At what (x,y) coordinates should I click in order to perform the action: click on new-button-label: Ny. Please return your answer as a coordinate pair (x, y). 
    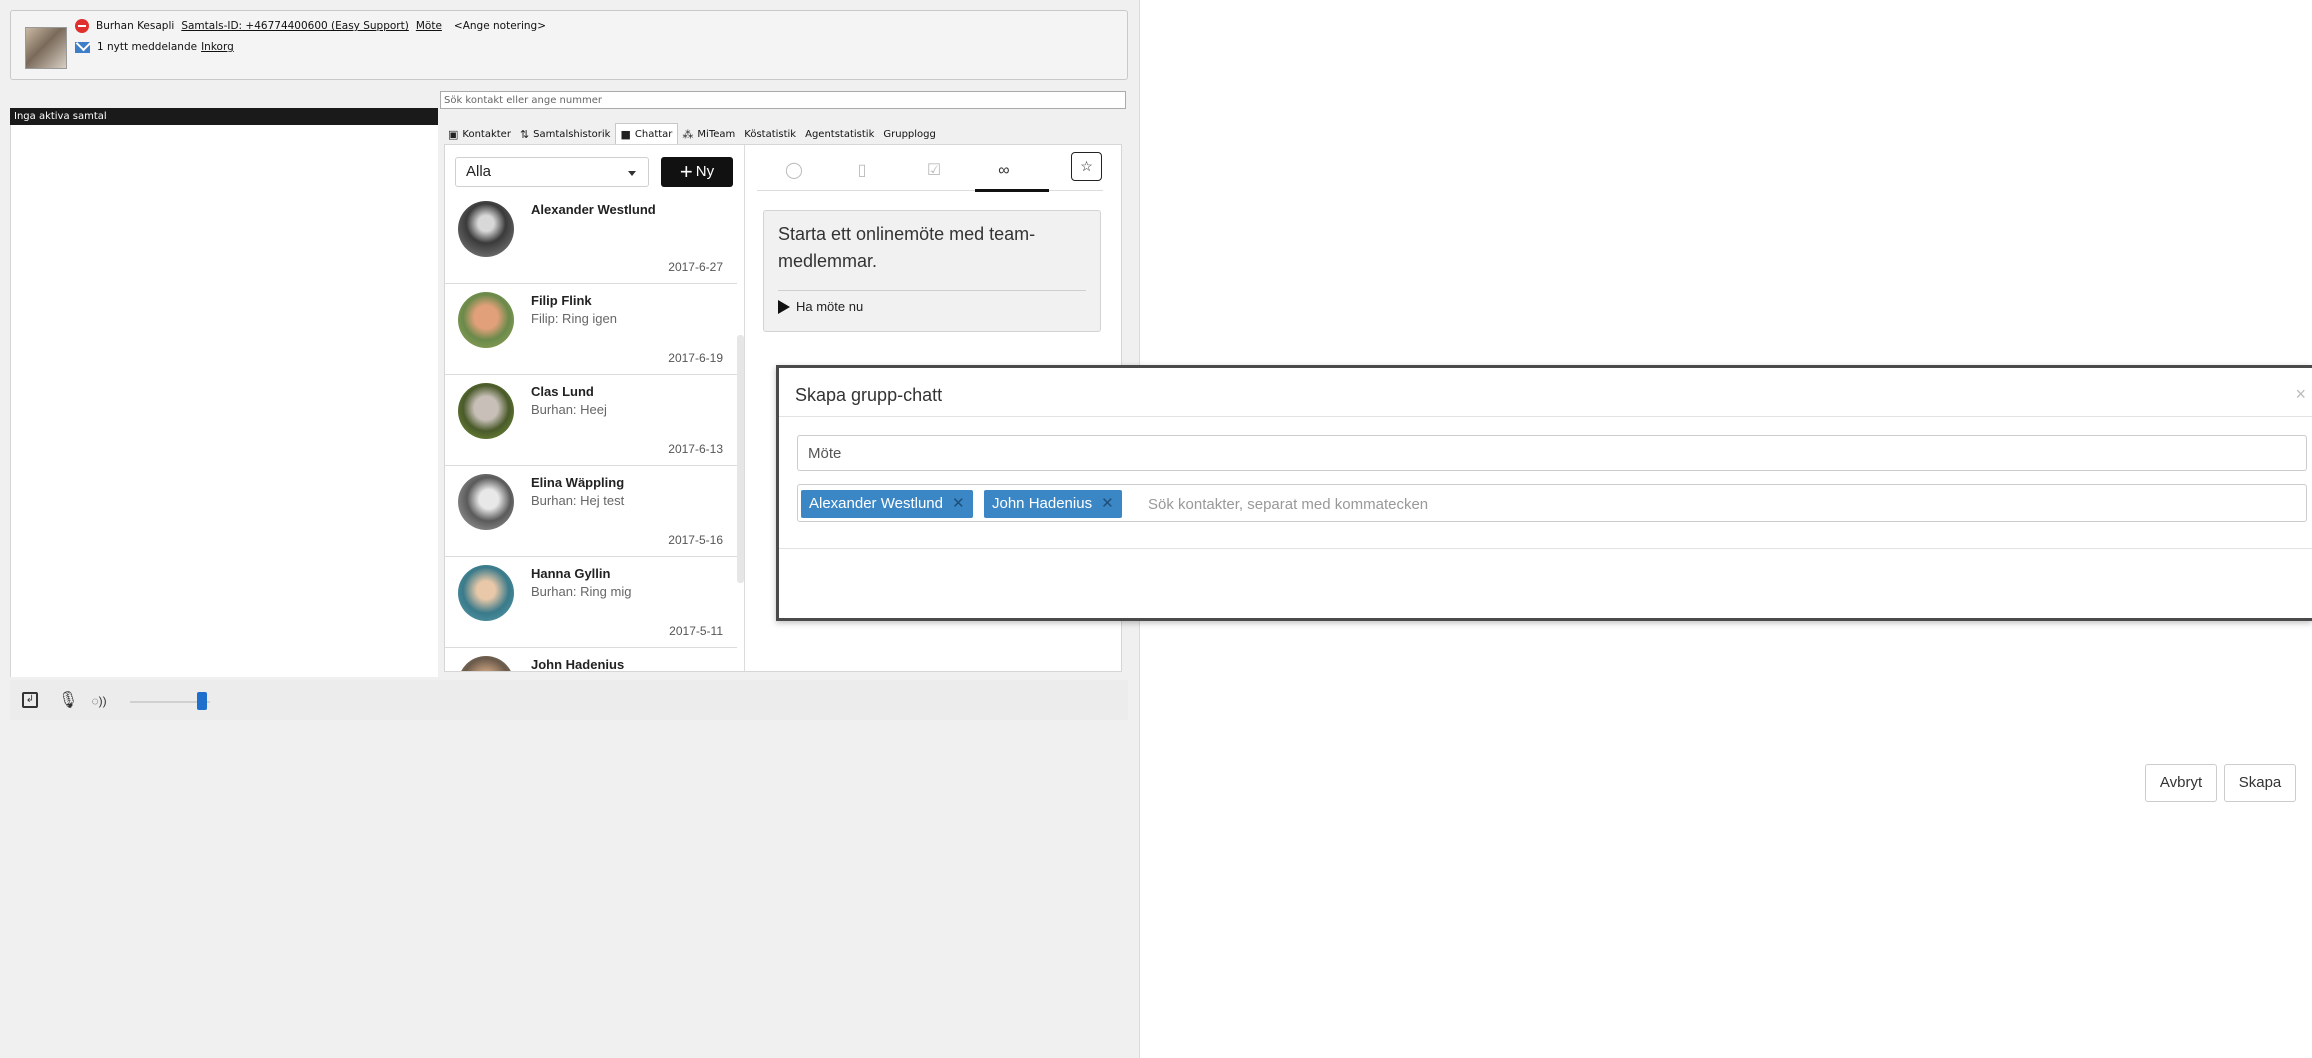
    Looking at the image, I should click on (705, 171).